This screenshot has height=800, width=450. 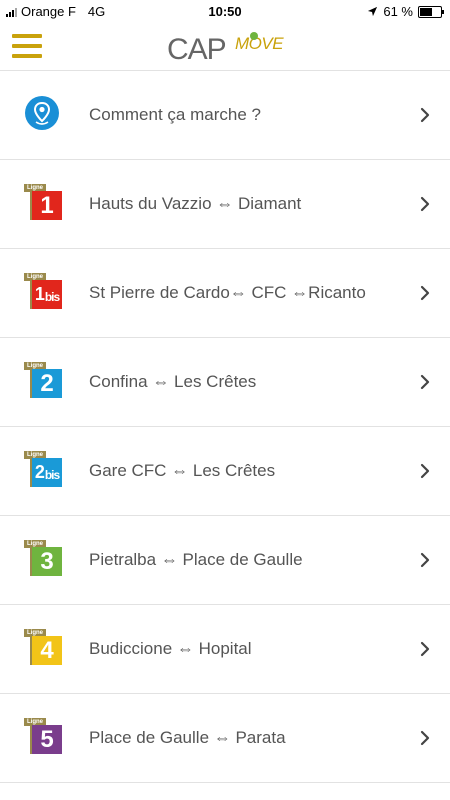 I want to click on line-5-icon: Ligne 5, so click(x=45, y=738).